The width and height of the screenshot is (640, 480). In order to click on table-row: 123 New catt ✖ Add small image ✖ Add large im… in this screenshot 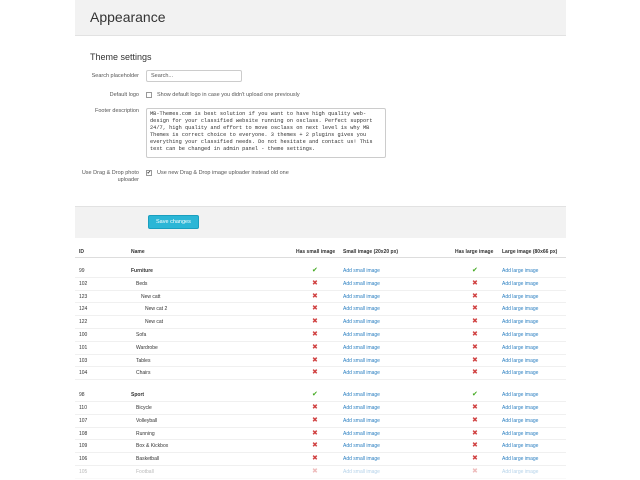, I will do `click(320, 297)`.